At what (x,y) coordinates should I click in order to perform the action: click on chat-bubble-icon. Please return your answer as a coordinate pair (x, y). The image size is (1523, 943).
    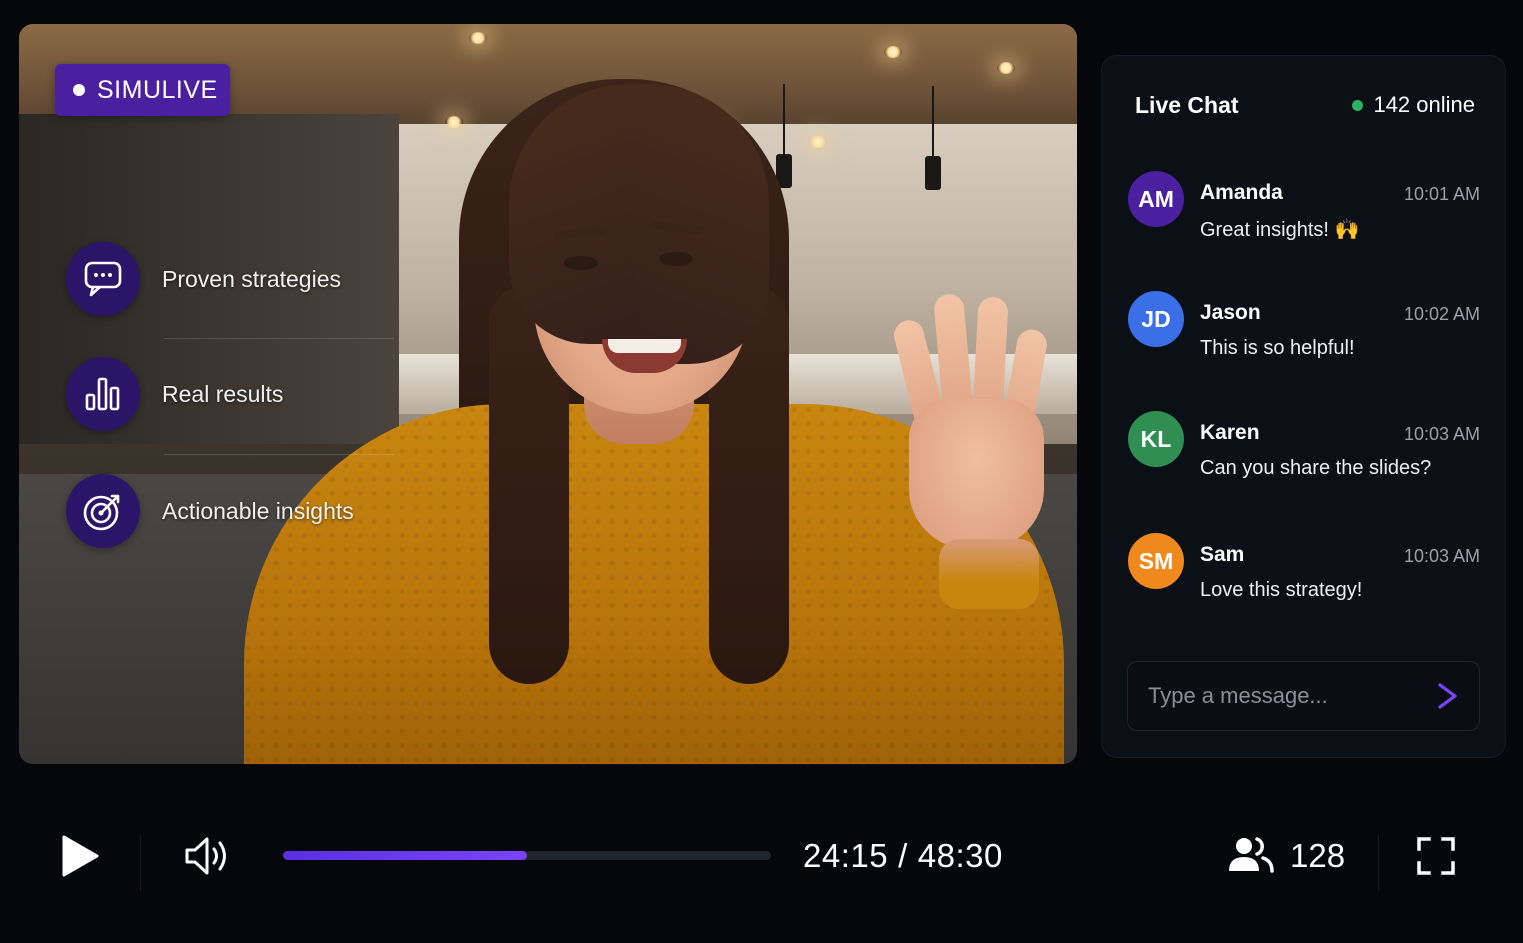
    Looking at the image, I should click on (103, 279).